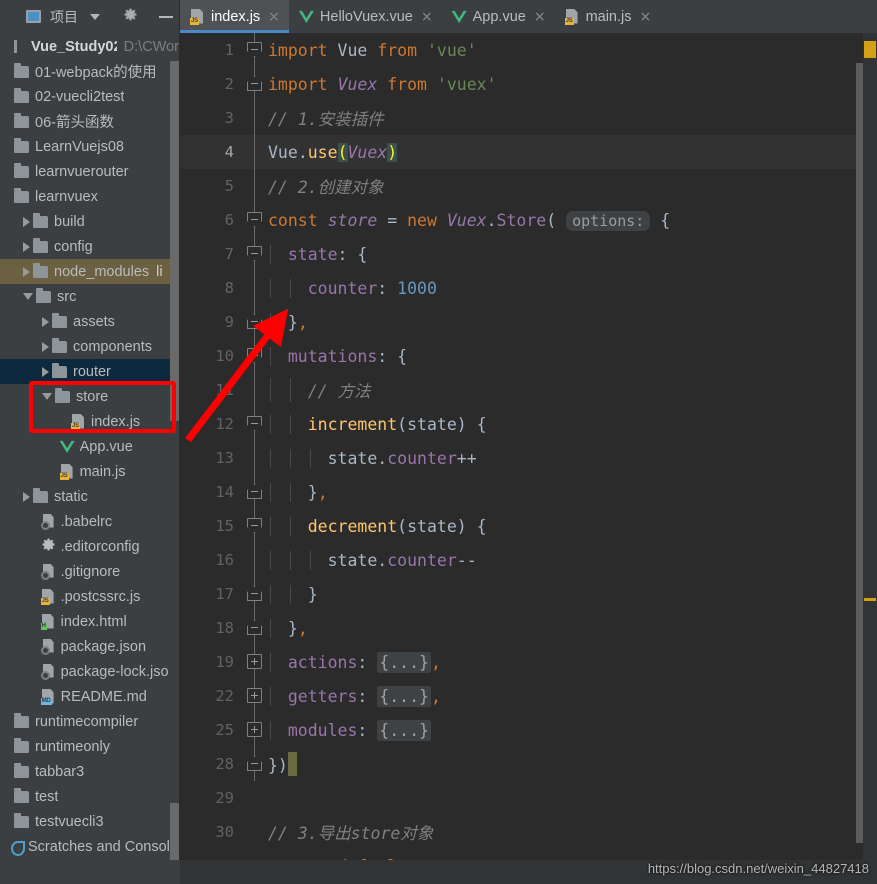  What do you see at coordinates (89, 446) in the screenshot?
I see `tree-row: App.vue` at bounding box center [89, 446].